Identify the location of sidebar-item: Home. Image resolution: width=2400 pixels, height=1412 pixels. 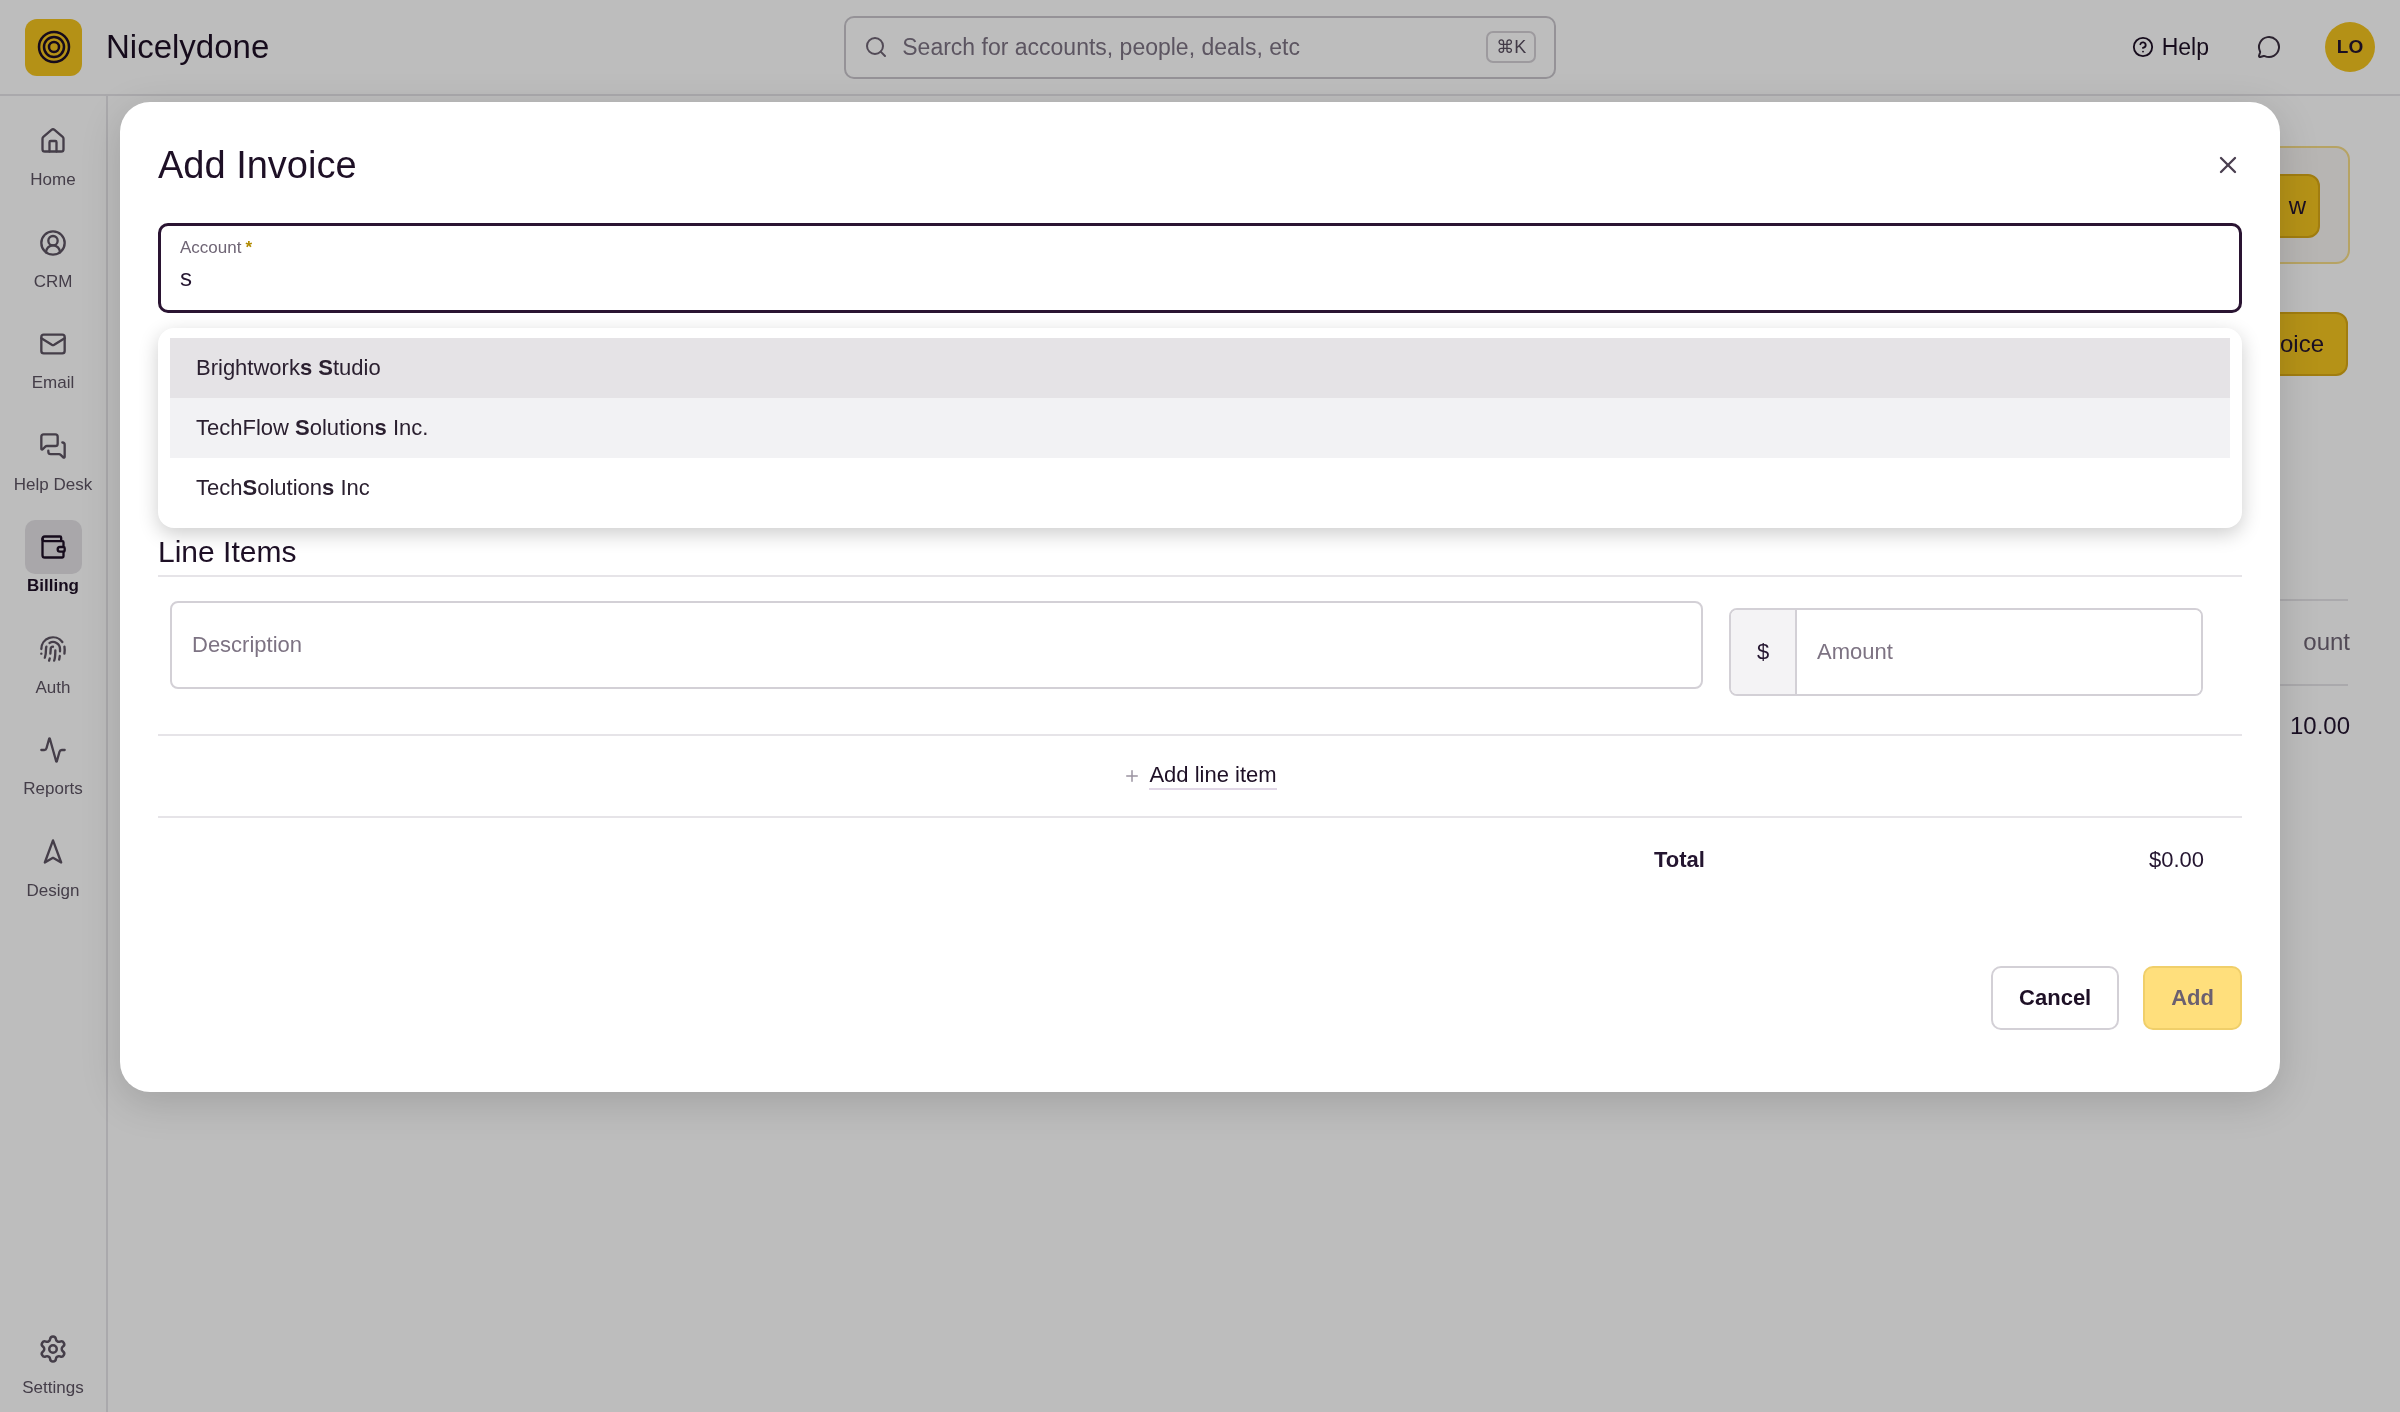
(53, 165).